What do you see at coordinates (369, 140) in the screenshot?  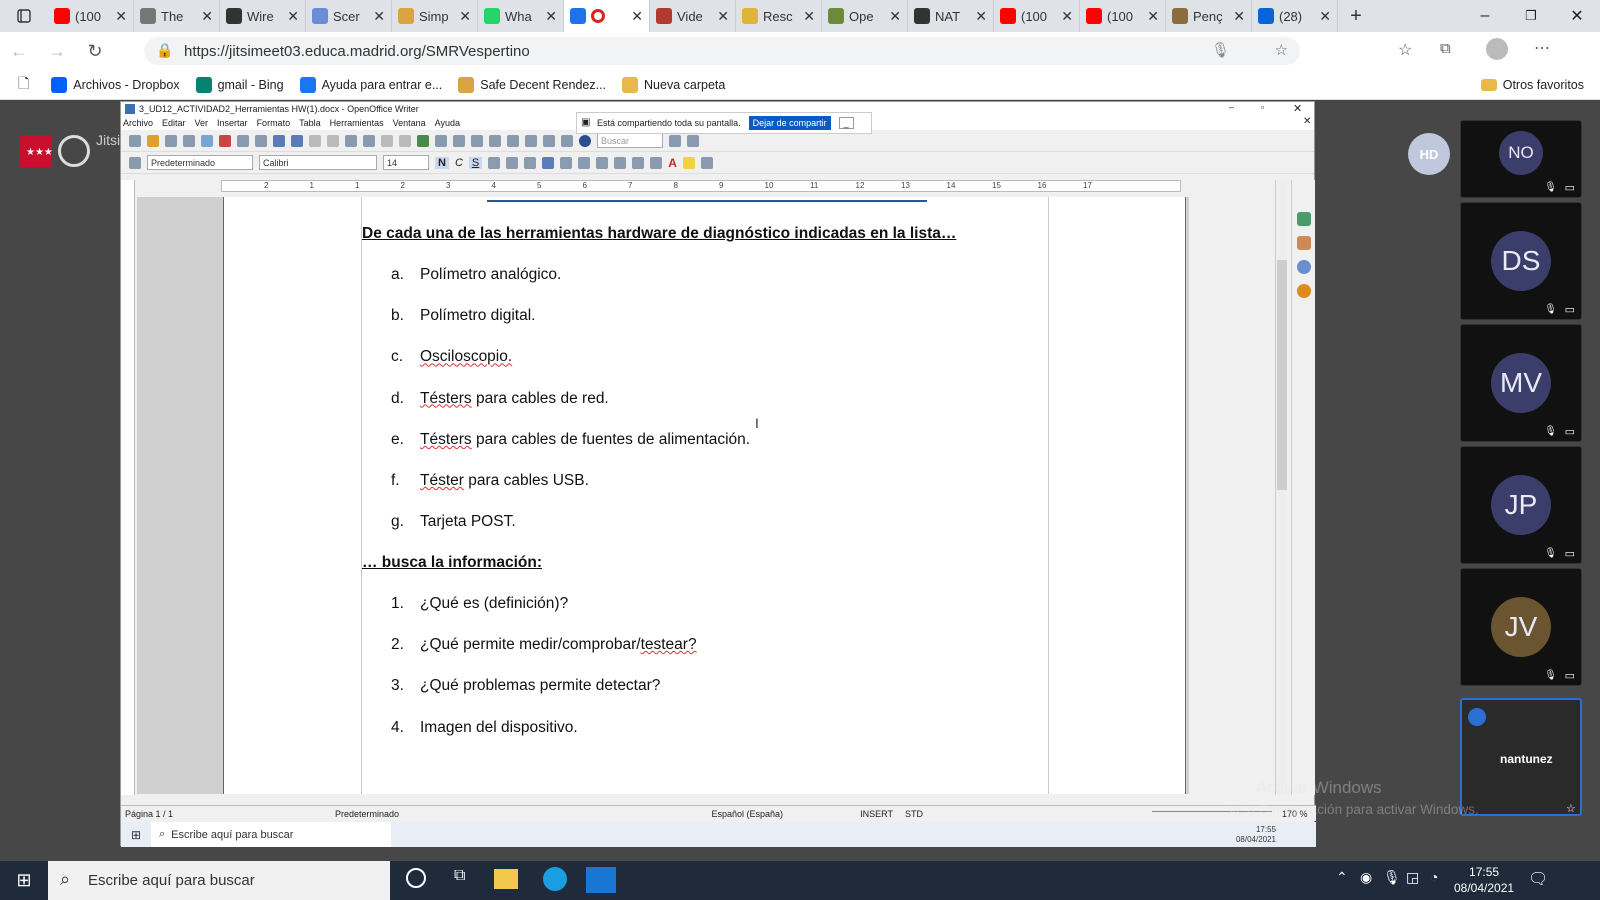 I see `format-paintbrush-icon` at bounding box center [369, 140].